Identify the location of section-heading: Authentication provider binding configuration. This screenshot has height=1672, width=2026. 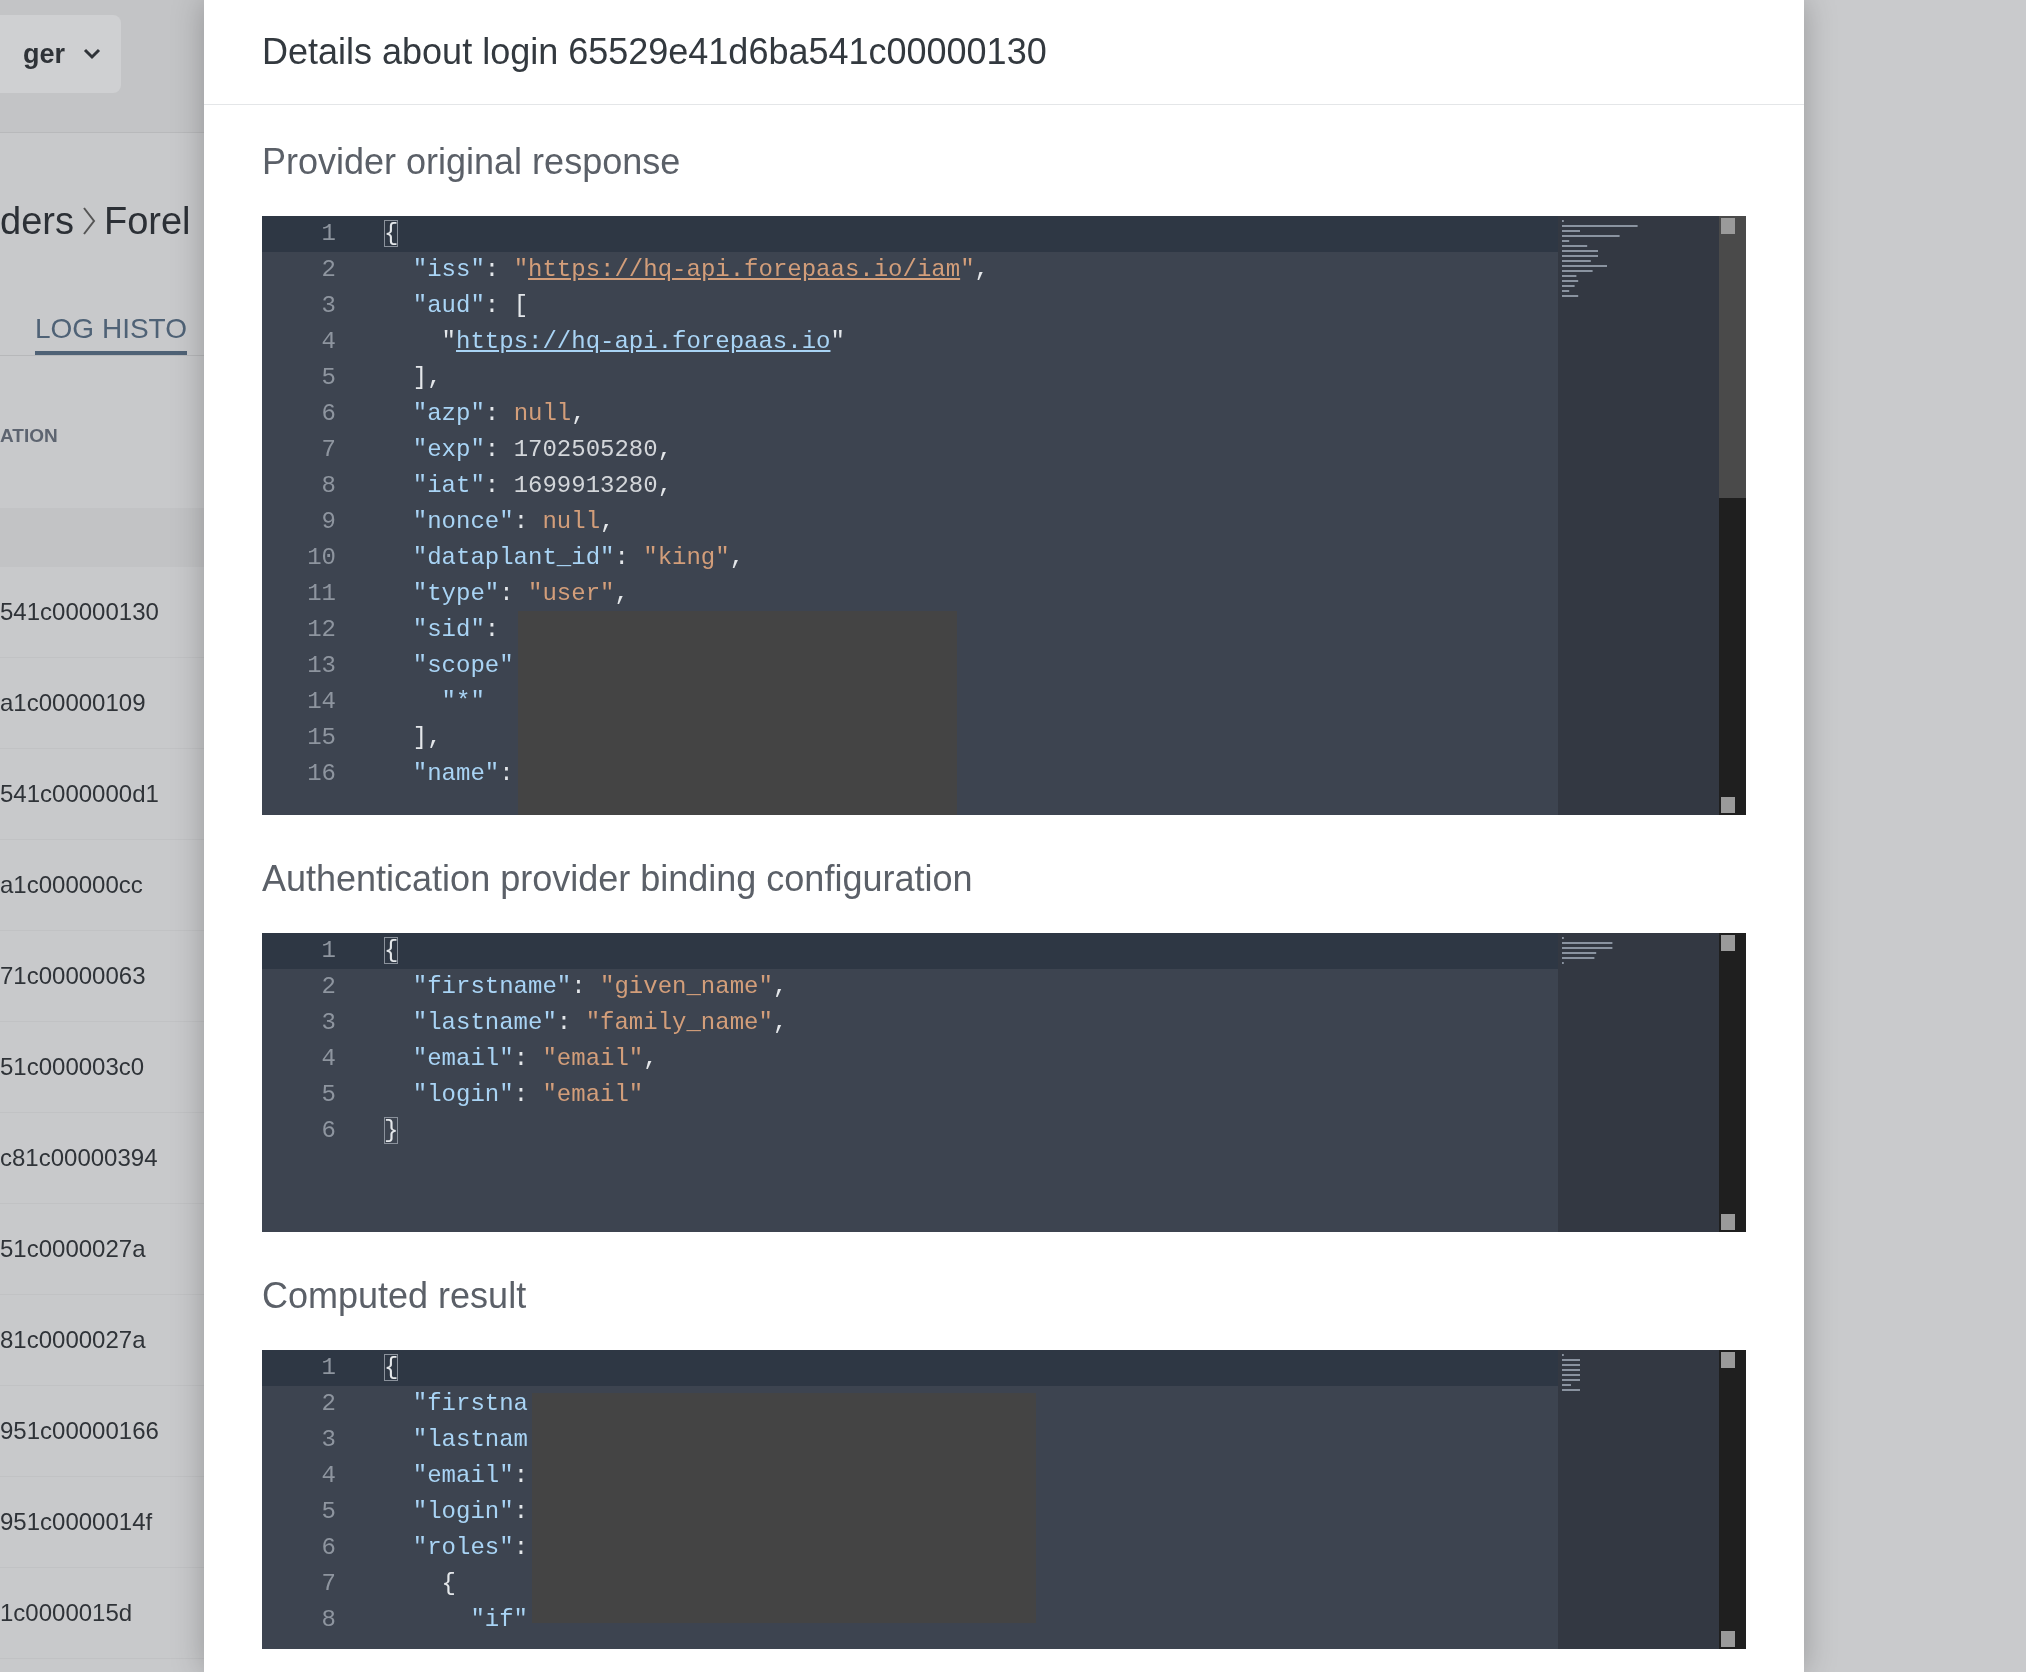
(618, 879).